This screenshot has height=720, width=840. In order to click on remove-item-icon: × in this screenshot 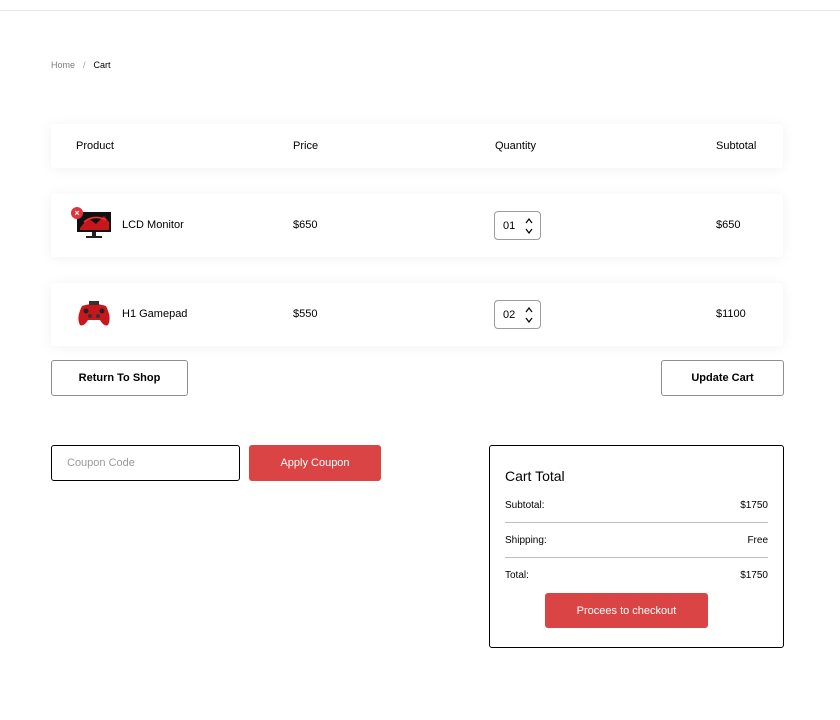, I will do `click(77, 213)`.